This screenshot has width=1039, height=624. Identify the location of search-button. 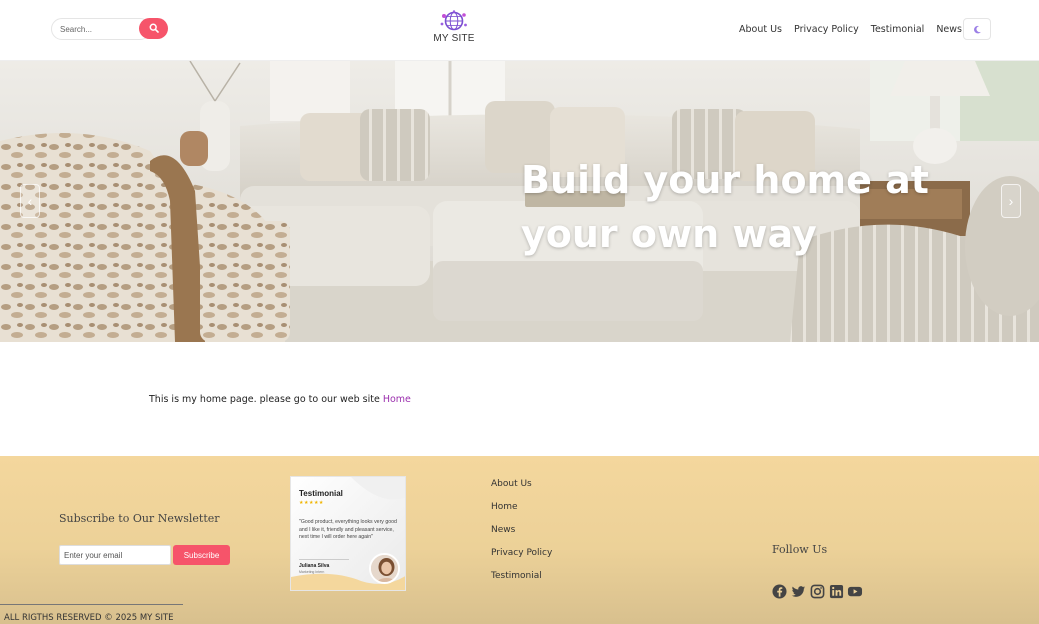
(153, 28).